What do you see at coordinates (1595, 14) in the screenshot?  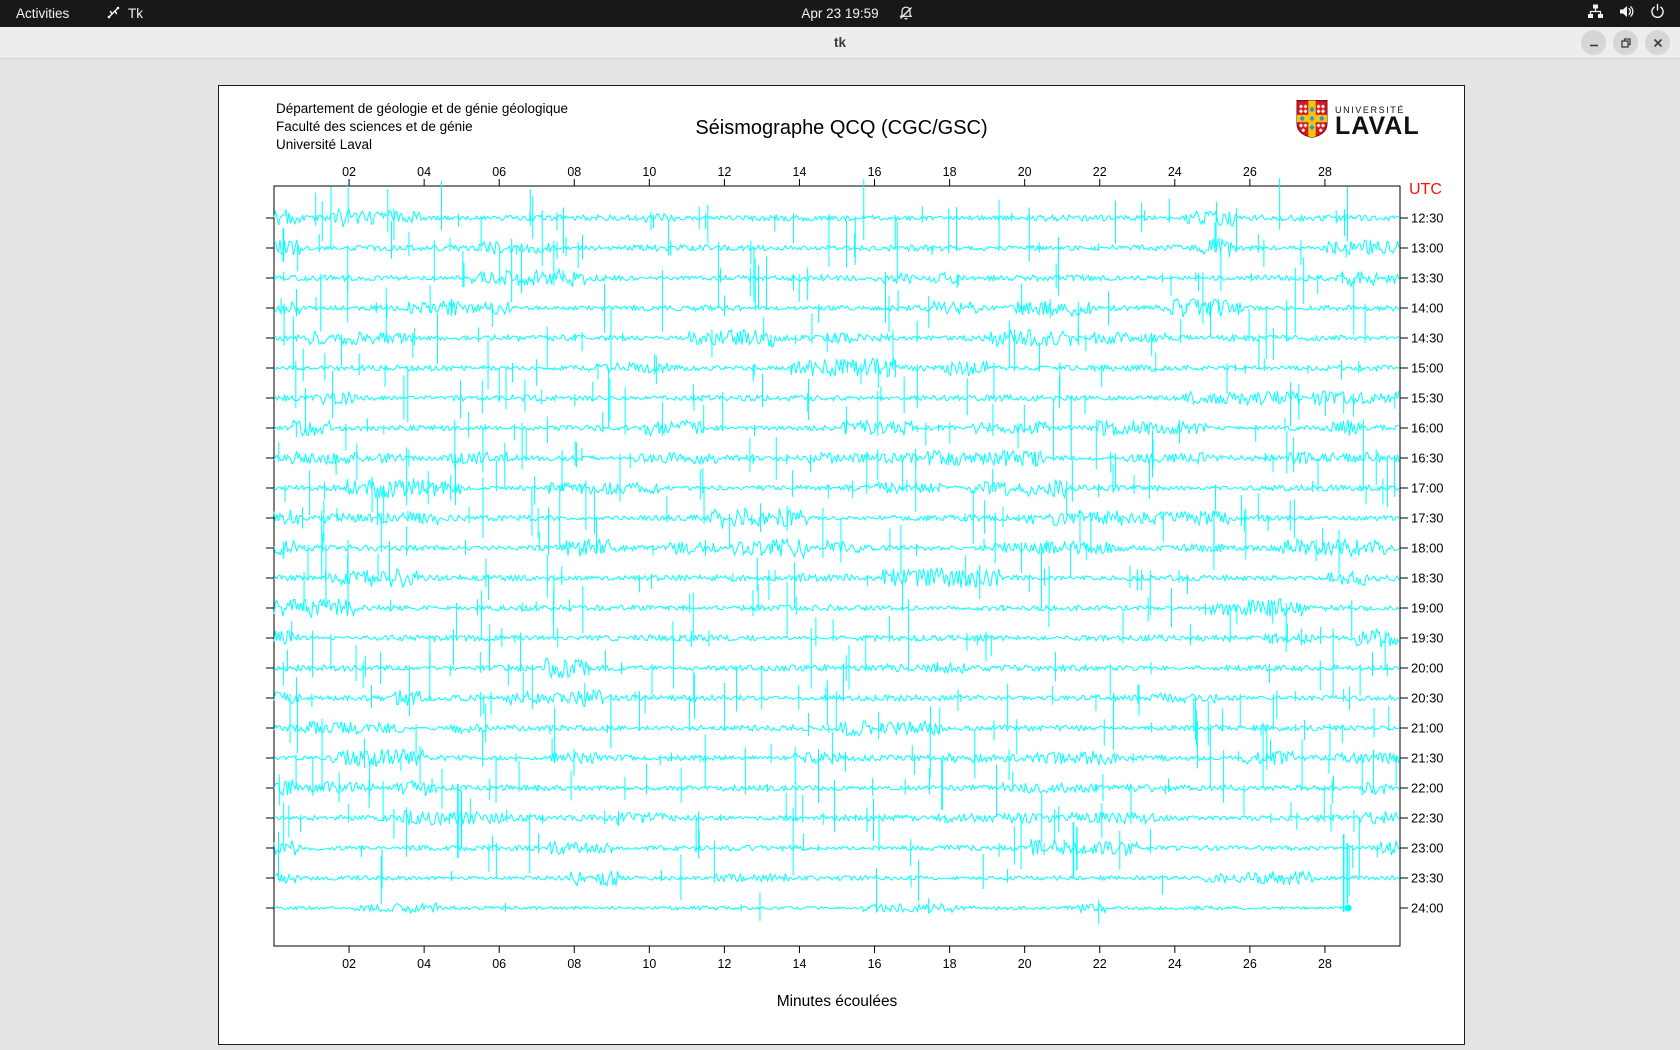 I see `network-wired-icon` at bounding box center [1595, 14].